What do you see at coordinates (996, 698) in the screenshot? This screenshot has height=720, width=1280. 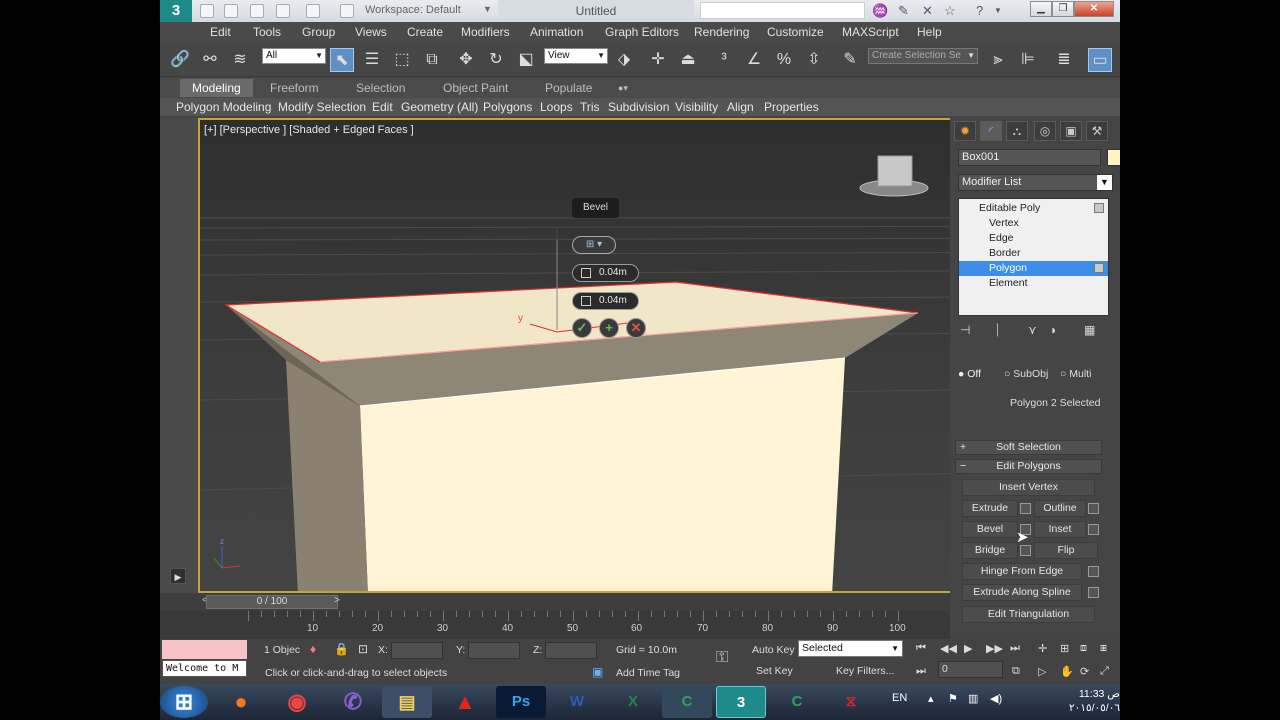 I see `tray-volume-icon: ◀)` at bounding box center [996, 698].